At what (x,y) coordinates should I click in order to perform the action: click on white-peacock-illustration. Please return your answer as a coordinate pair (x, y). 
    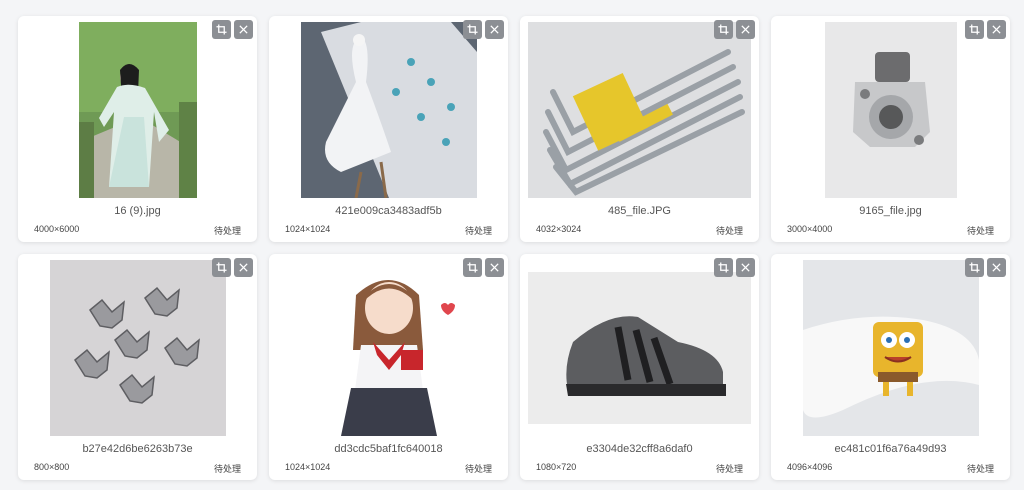
    Looking at the image, I should click on (388, 110).